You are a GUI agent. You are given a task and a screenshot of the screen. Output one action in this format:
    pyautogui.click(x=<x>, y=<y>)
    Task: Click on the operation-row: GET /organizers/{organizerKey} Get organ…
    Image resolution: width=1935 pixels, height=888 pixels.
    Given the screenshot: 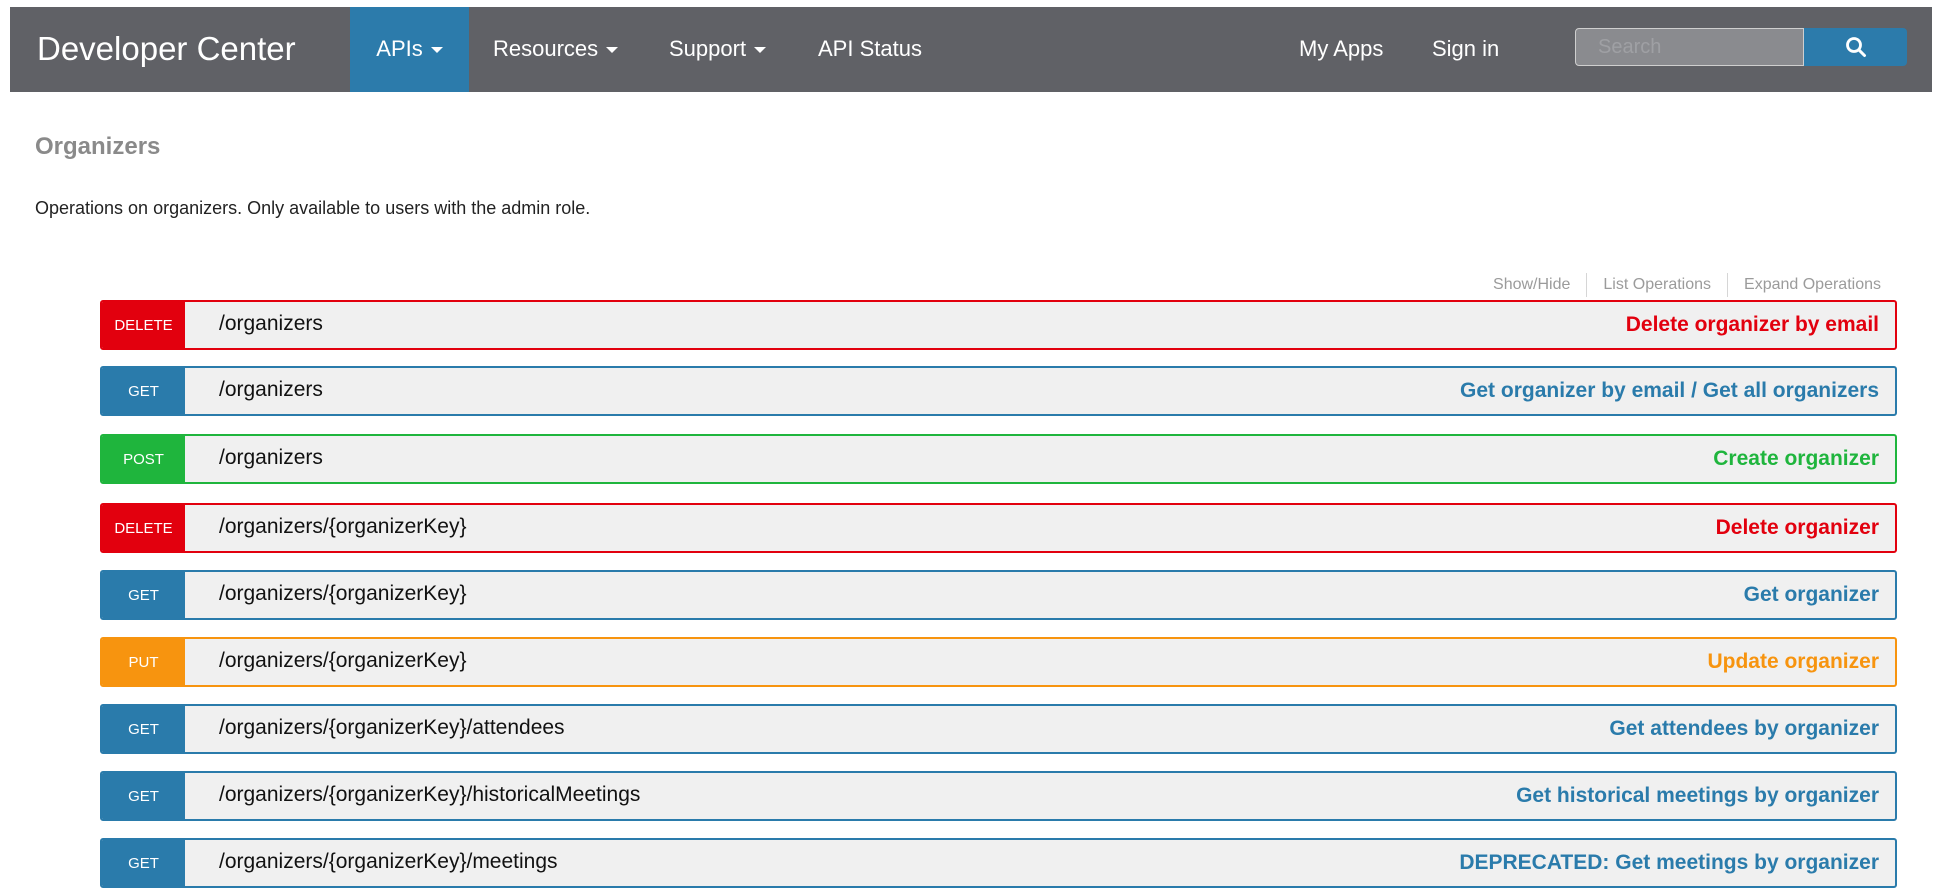 What is the action you would take?
    pyautogui.click(x=998, y=595)
    